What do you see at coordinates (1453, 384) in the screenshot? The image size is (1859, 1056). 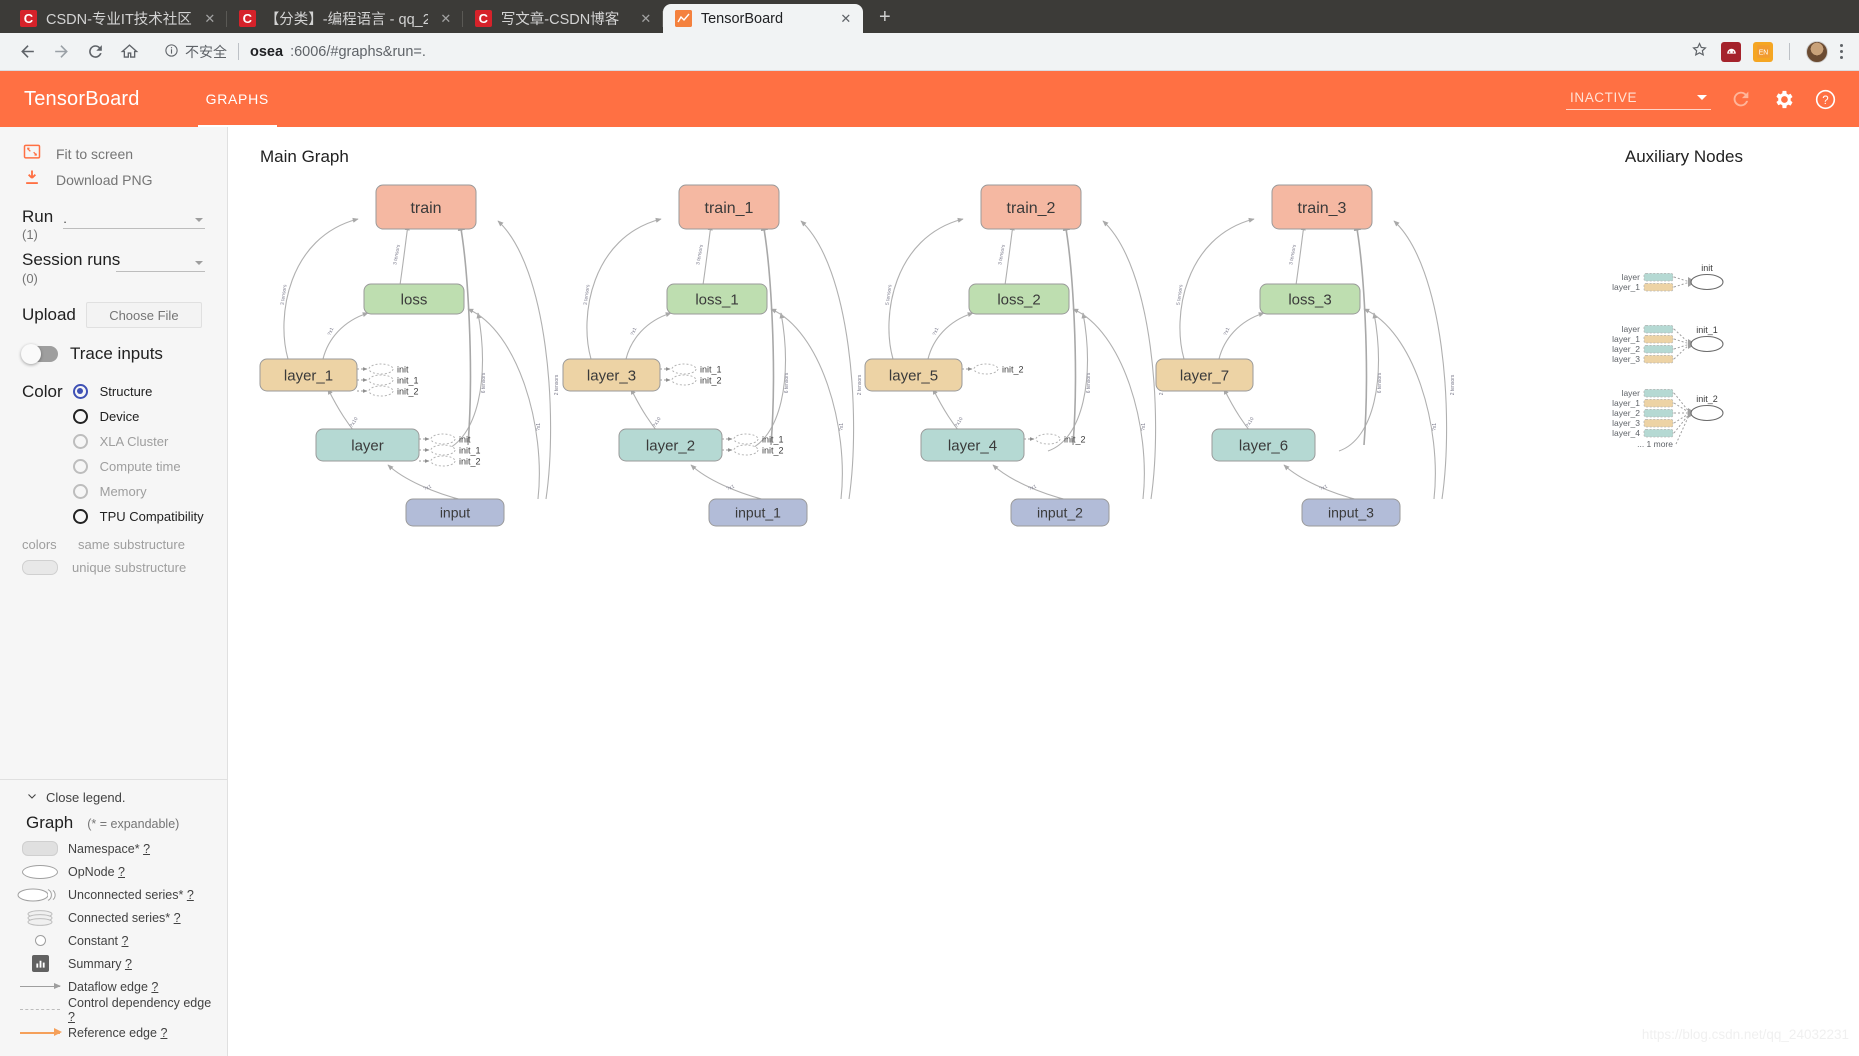 I see `edge-label-tensors-d: 2 tensors` at bounding box center [1453, 384].